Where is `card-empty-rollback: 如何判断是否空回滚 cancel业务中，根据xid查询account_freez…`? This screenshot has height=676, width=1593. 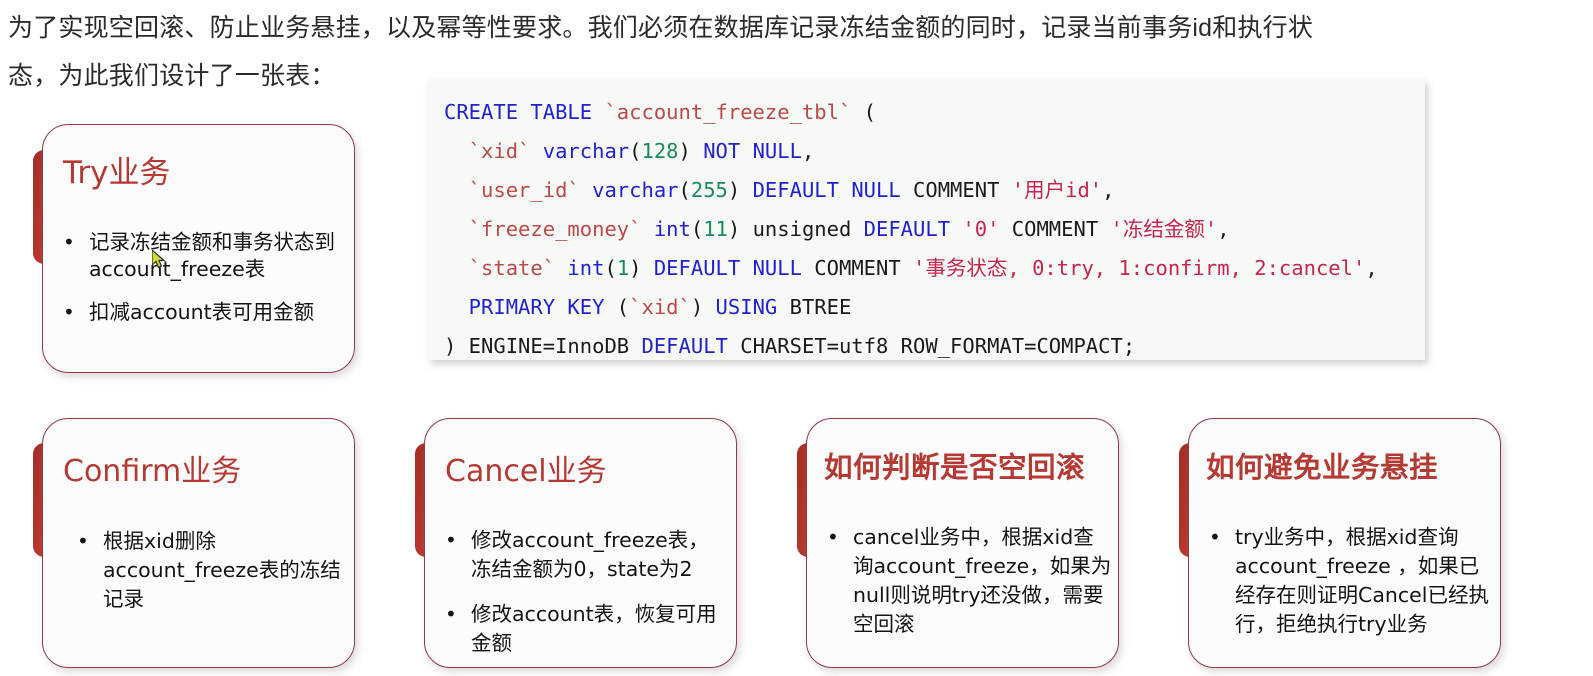
card-empty-rollback: 如何判断是否空回滚 cancel业务中，根据xid查询account_freez… is located at coordinates (962, 543).